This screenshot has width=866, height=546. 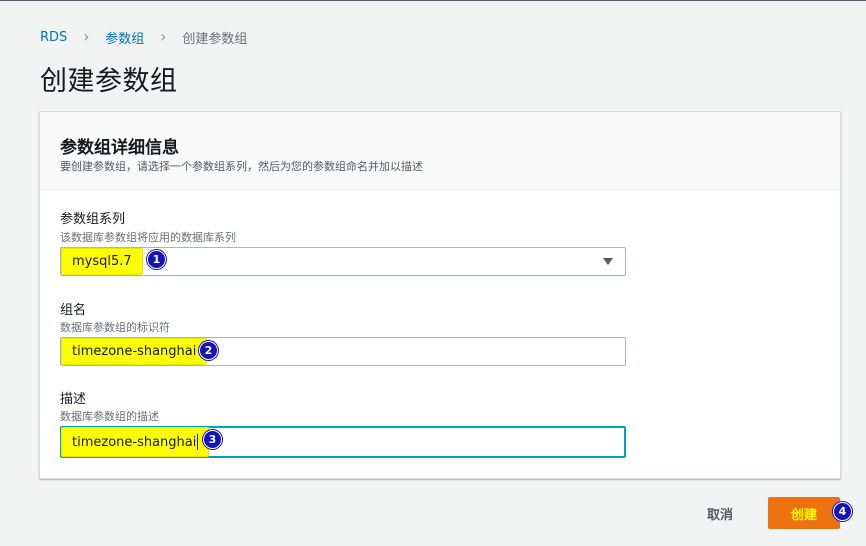 I want to click on family-hint: 该数据库参数组将应用的数据库系列, so click(x=148, y=237).